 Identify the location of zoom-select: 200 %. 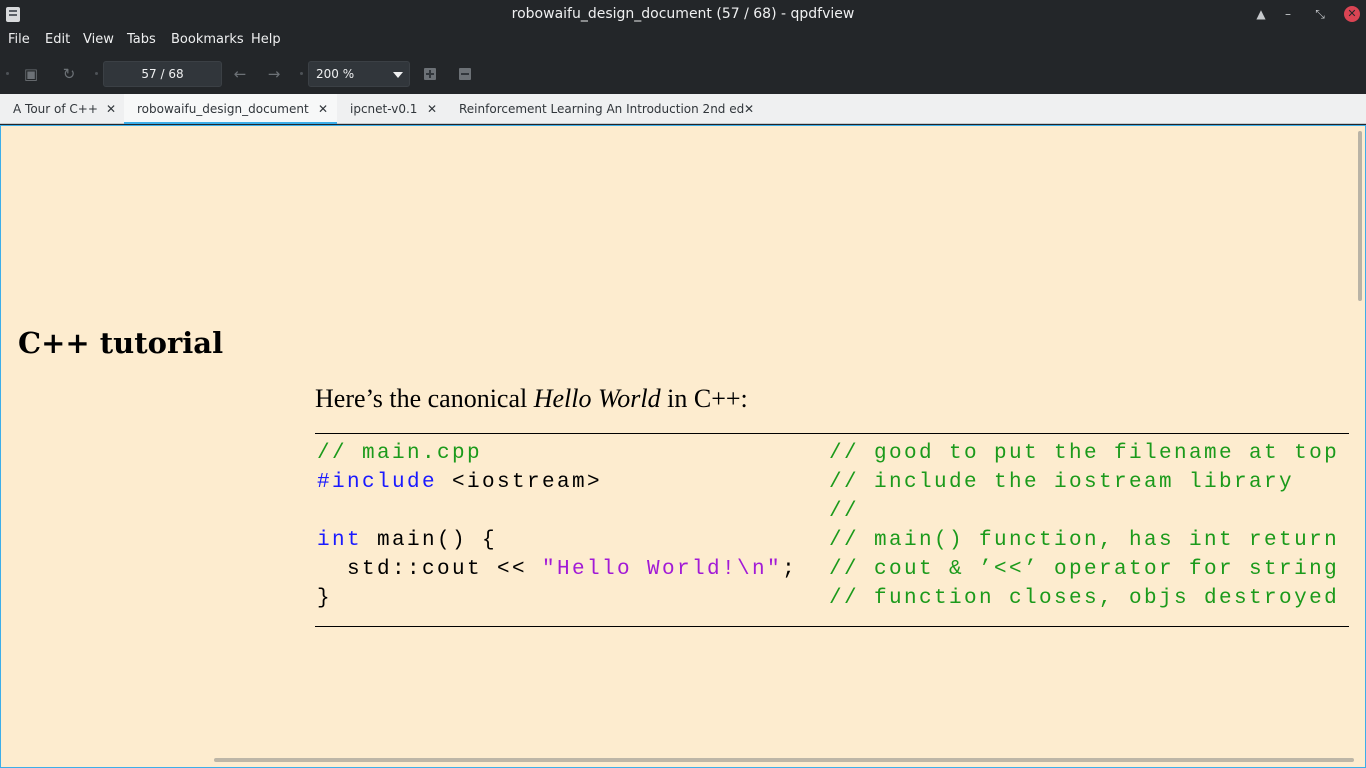
(359, 74).